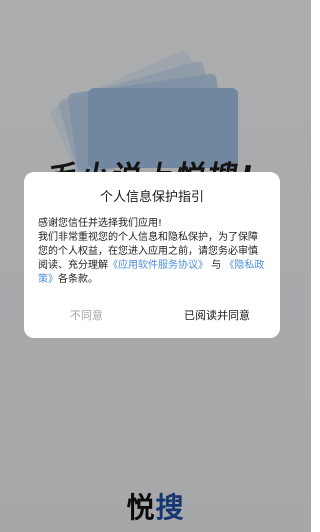 The height and width of the screenshot is (532, 320). Describe the element at coordinates (217, 316) in the screenshot. I see `agree-button: 已阅读并同意` at that location.